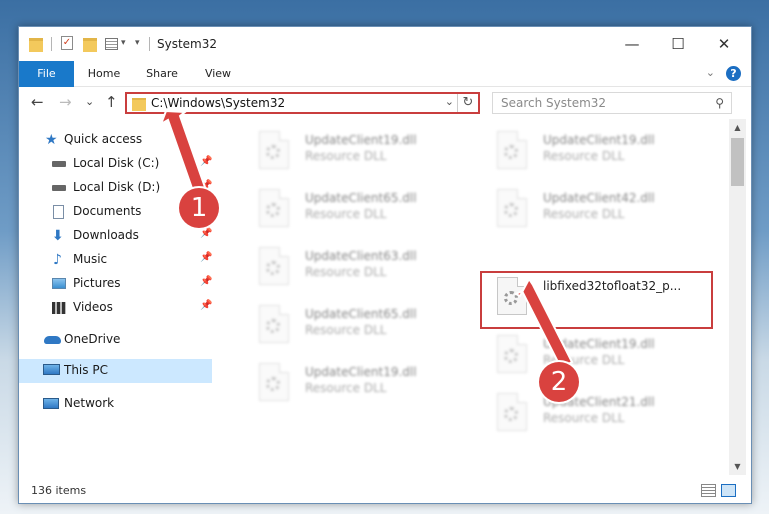 The image size is (769, 514). Describe the element at coordinates (115, 260) in the screenshot. I see `nav-music: ♪ Music 📌` at that location.